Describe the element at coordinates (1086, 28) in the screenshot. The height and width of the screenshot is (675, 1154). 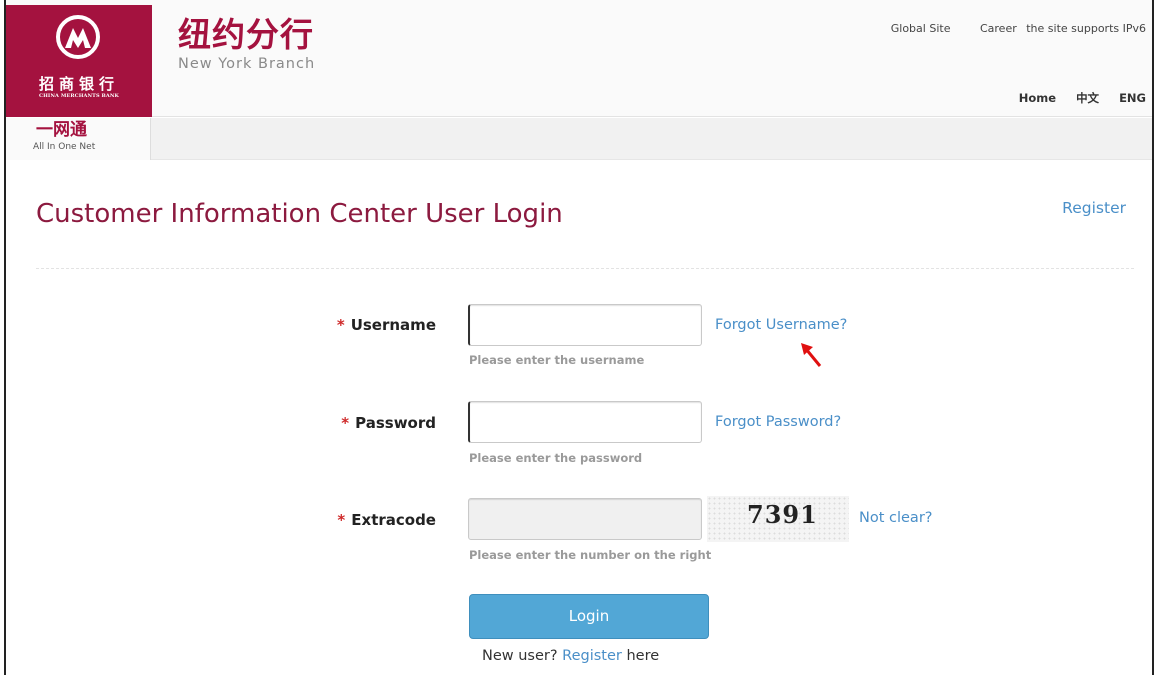
I see `ipv6-notice: the site supports IPv6` at that location.